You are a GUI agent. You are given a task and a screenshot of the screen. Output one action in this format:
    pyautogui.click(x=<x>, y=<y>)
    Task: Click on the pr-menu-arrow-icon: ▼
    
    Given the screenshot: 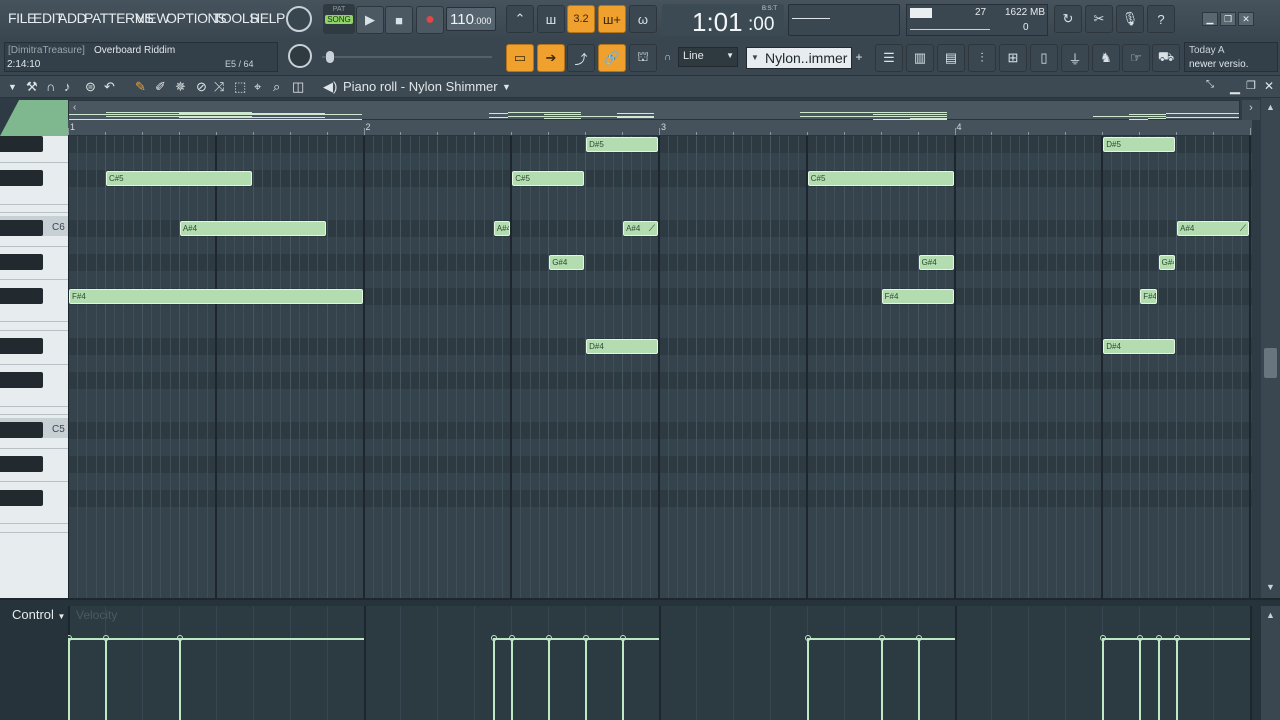 What is the action you would take?
    pyautogui.click(x=12, y=87)
    